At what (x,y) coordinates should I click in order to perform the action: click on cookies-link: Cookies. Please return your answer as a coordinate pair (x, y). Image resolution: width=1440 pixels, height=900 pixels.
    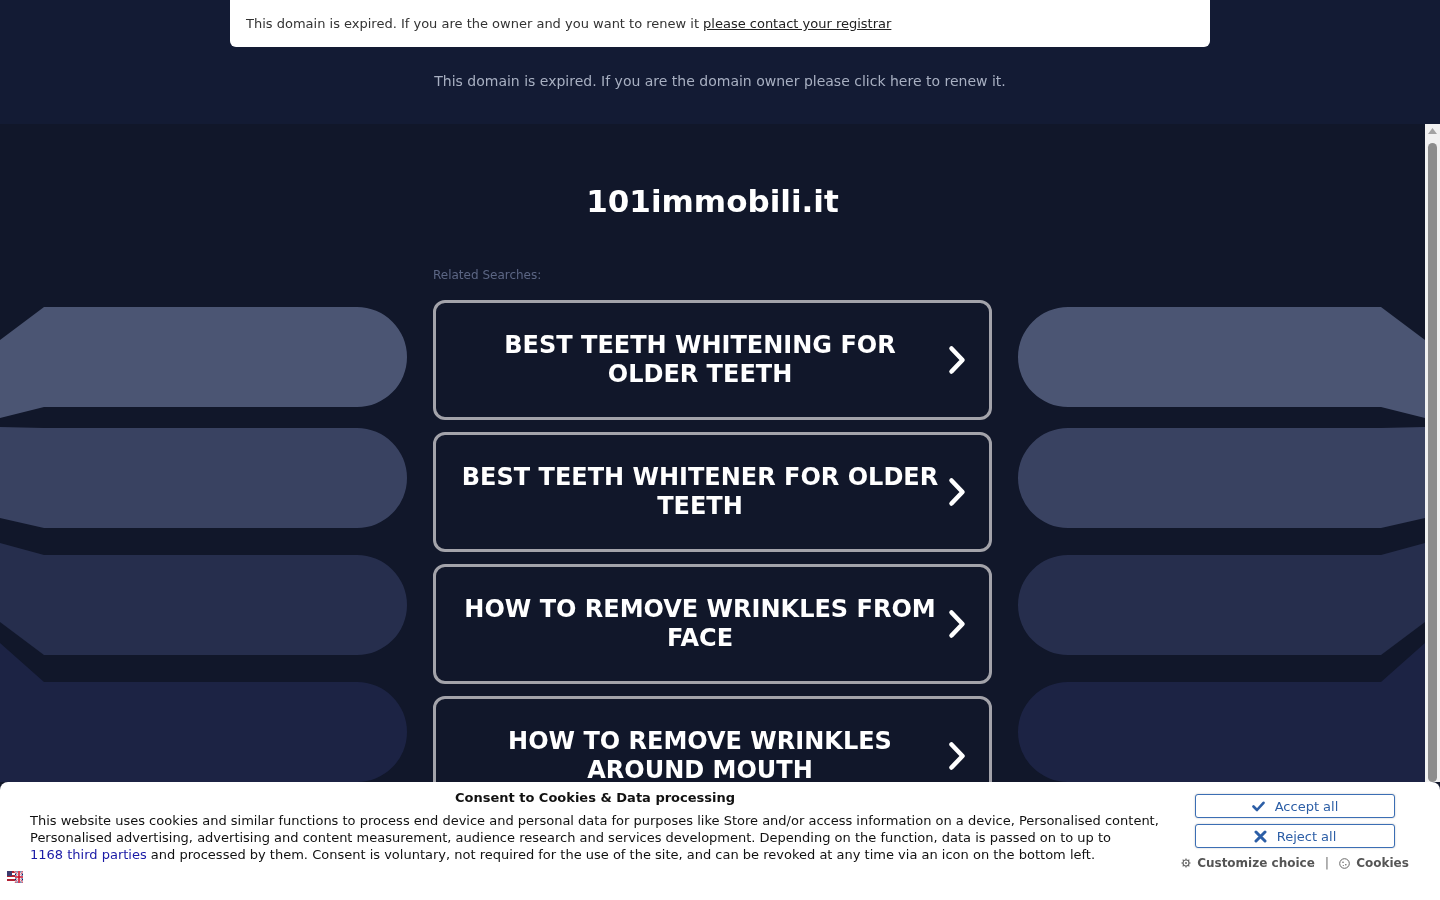
    Looking at the image, I should click on (1374, 863).